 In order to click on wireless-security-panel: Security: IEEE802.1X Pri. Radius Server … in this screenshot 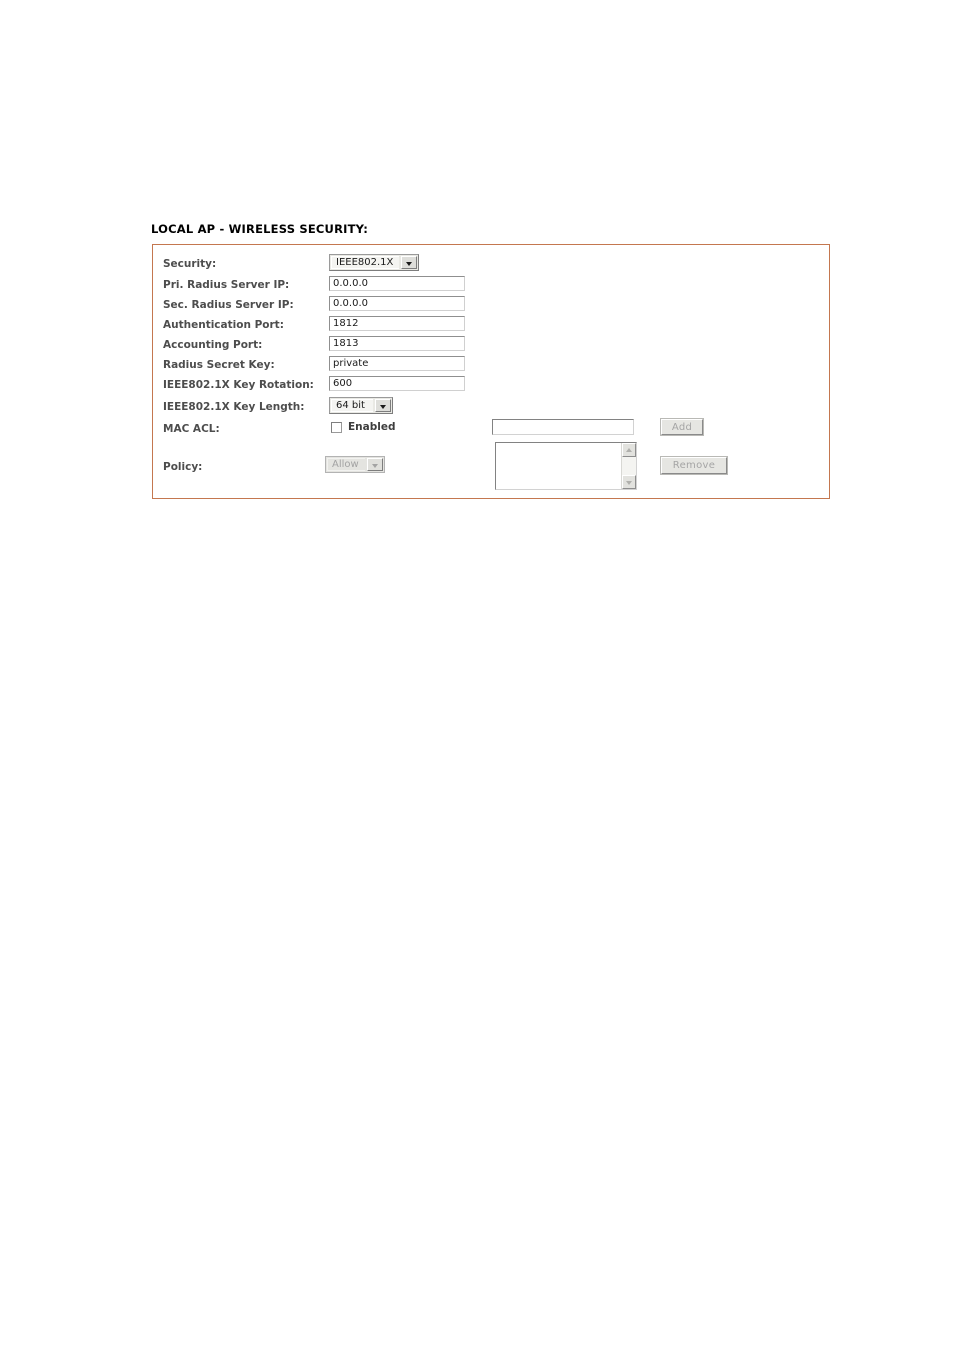, I will do `click(491, 371)`.